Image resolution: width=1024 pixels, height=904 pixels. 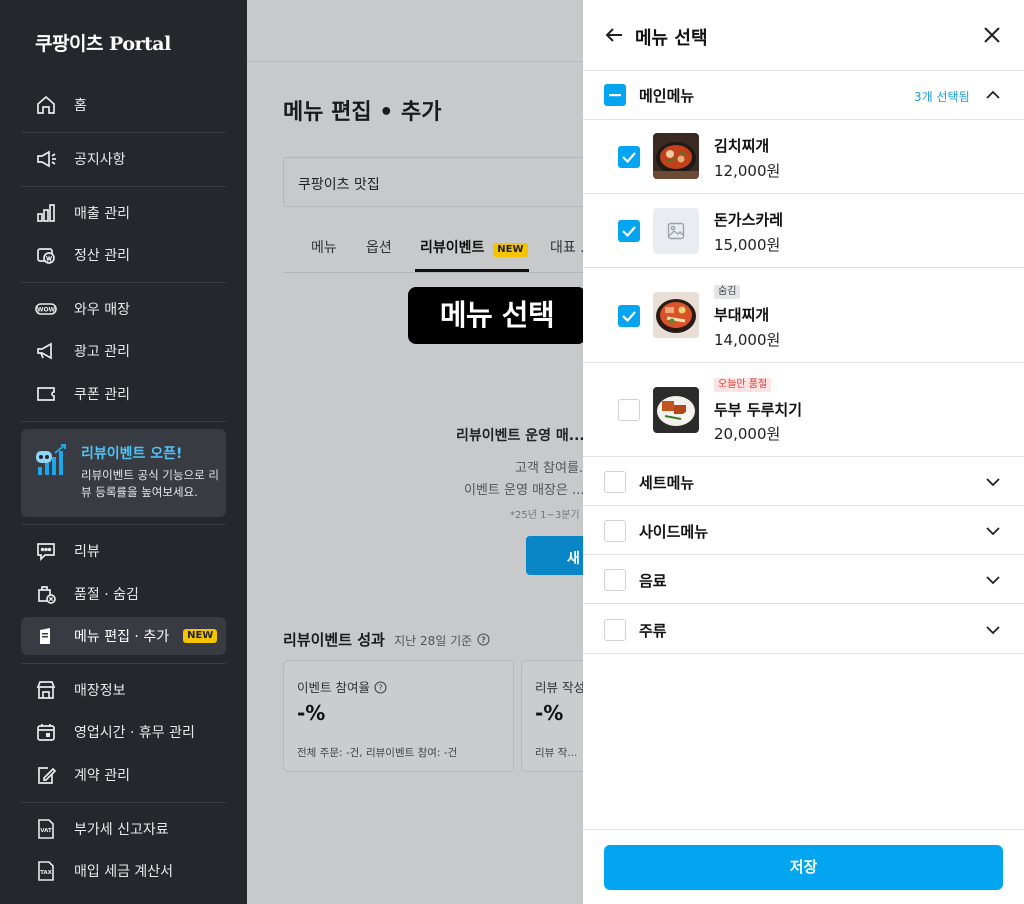 What do you see at coordinates (758, 410) in the screenshot?
I see `menu-name: 두부 두루치기` at bounding box center [758, 410].